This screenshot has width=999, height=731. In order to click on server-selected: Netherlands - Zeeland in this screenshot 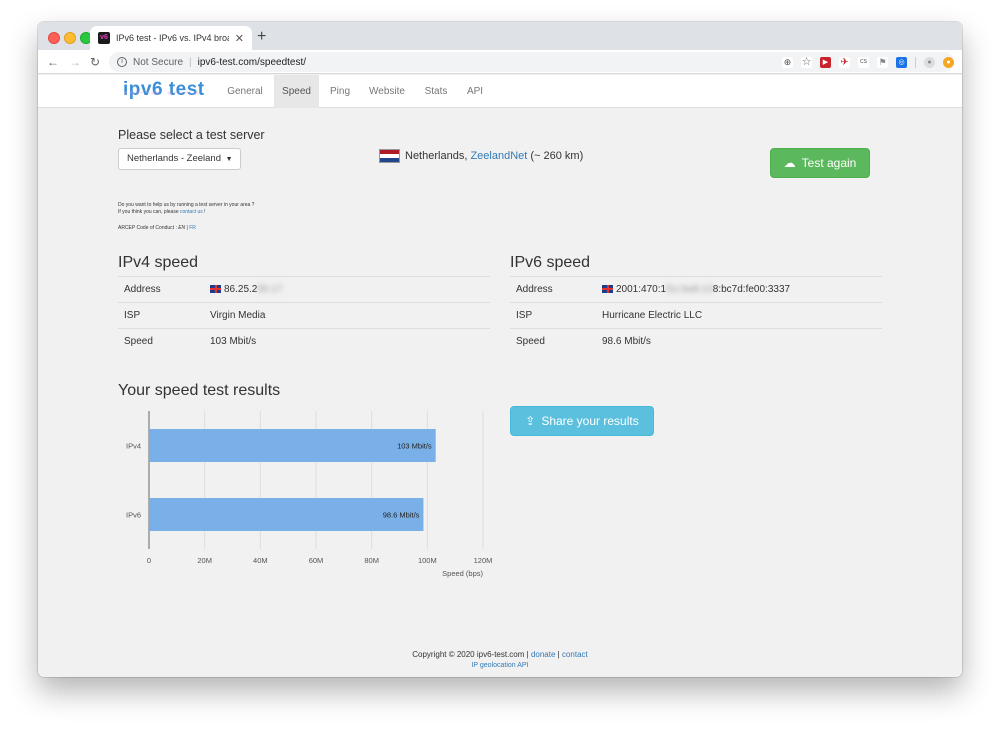, I will do `click(174, 158)`.